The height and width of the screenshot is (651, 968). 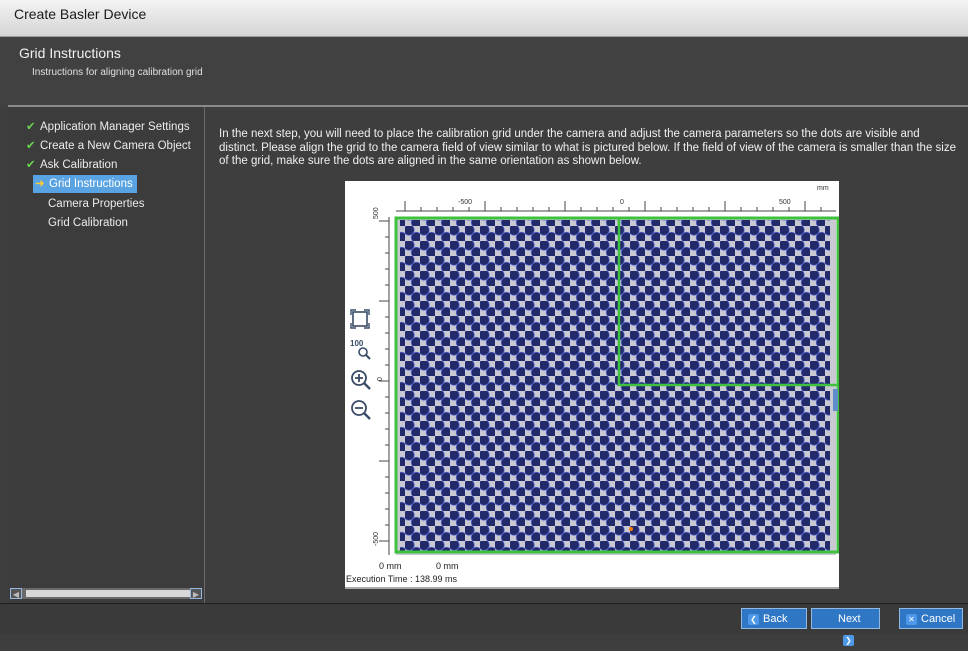 I want to click on scroll-right-icon: ▶, so click(x=196, y=593).